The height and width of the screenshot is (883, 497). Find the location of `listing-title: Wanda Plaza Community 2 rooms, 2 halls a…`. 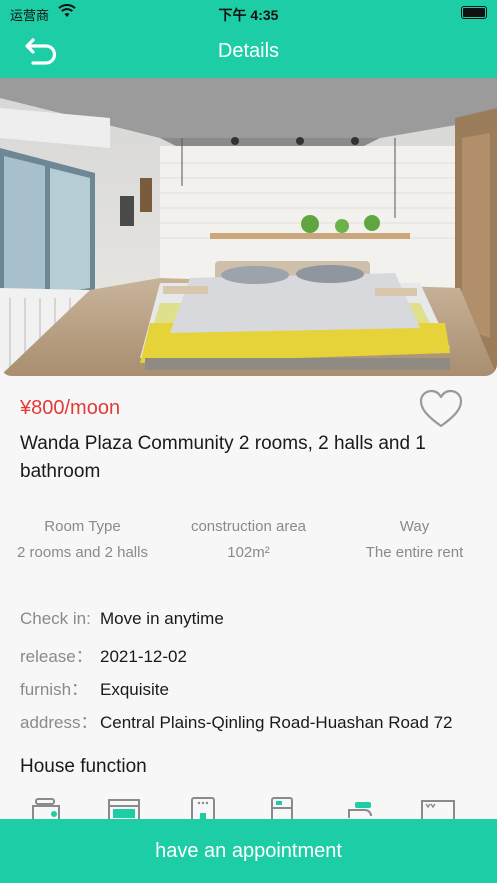

listing-title: Wanda Plaza Community 2 rooms, 2 halls a… is located at coordinates (223, 457).